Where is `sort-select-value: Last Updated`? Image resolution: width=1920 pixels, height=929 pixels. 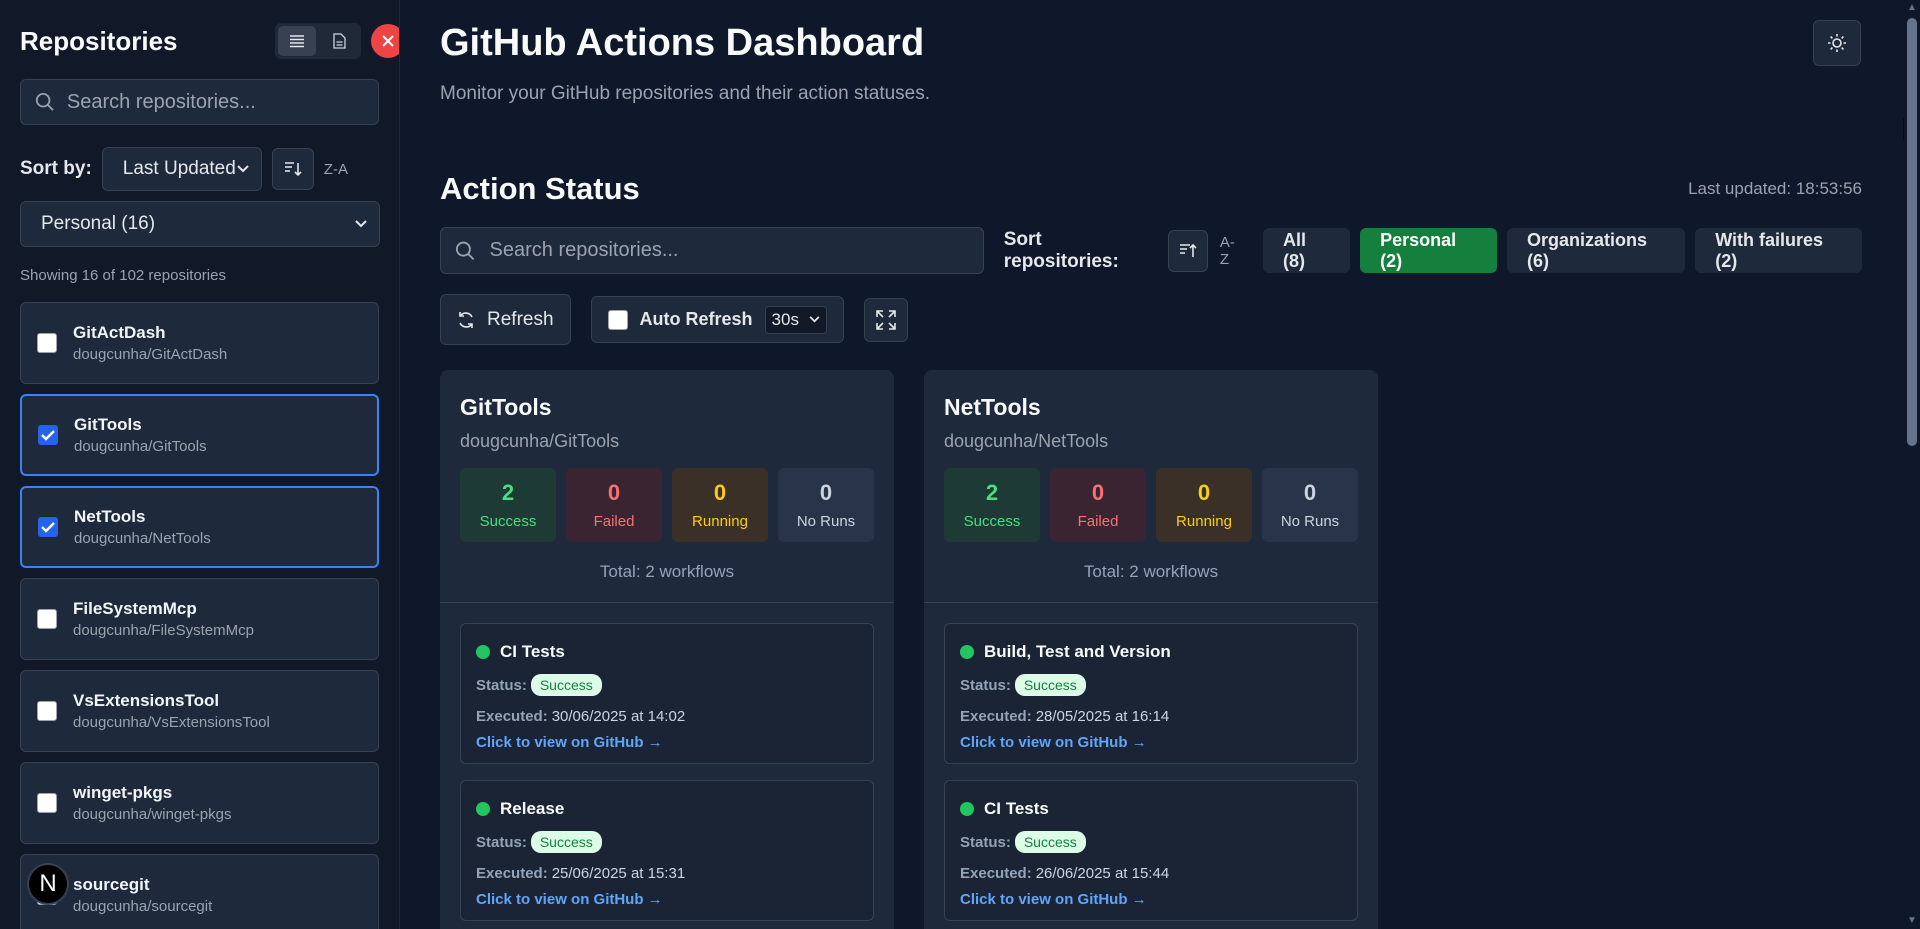
sort-select-value: Last Updated is located at coordinates (179, 168).